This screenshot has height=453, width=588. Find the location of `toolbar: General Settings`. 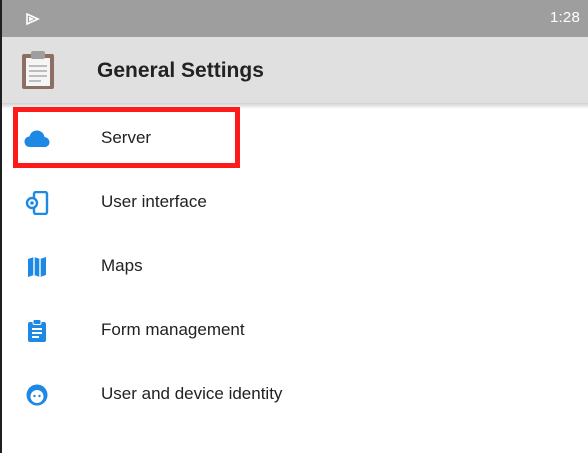

toolbar: General Settings is located at coordinates (295, 70).